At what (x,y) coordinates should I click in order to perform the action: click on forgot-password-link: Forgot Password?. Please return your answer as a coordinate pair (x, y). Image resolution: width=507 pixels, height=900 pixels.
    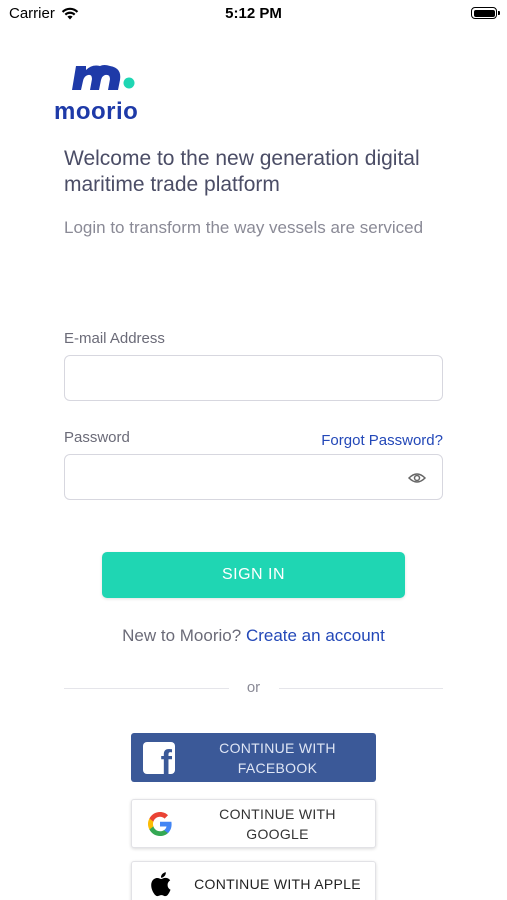
    Looking at the image, I should click on (382, 440).